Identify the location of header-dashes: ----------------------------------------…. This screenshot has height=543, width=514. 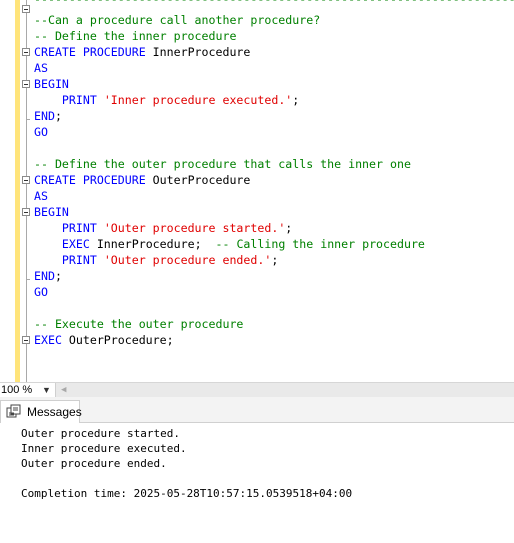
(274, 3).